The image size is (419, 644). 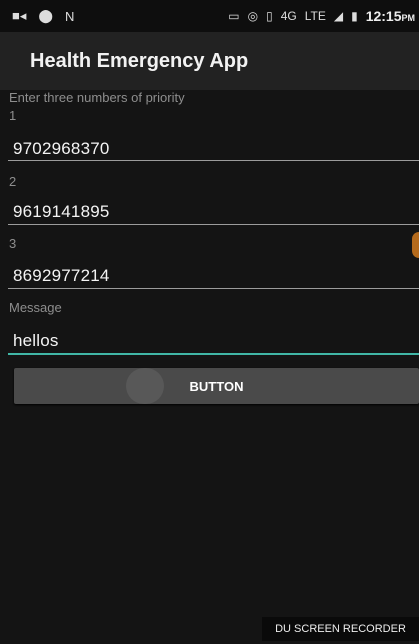 I want to click on clock: 12:15PM, so click(x=390, y=16).